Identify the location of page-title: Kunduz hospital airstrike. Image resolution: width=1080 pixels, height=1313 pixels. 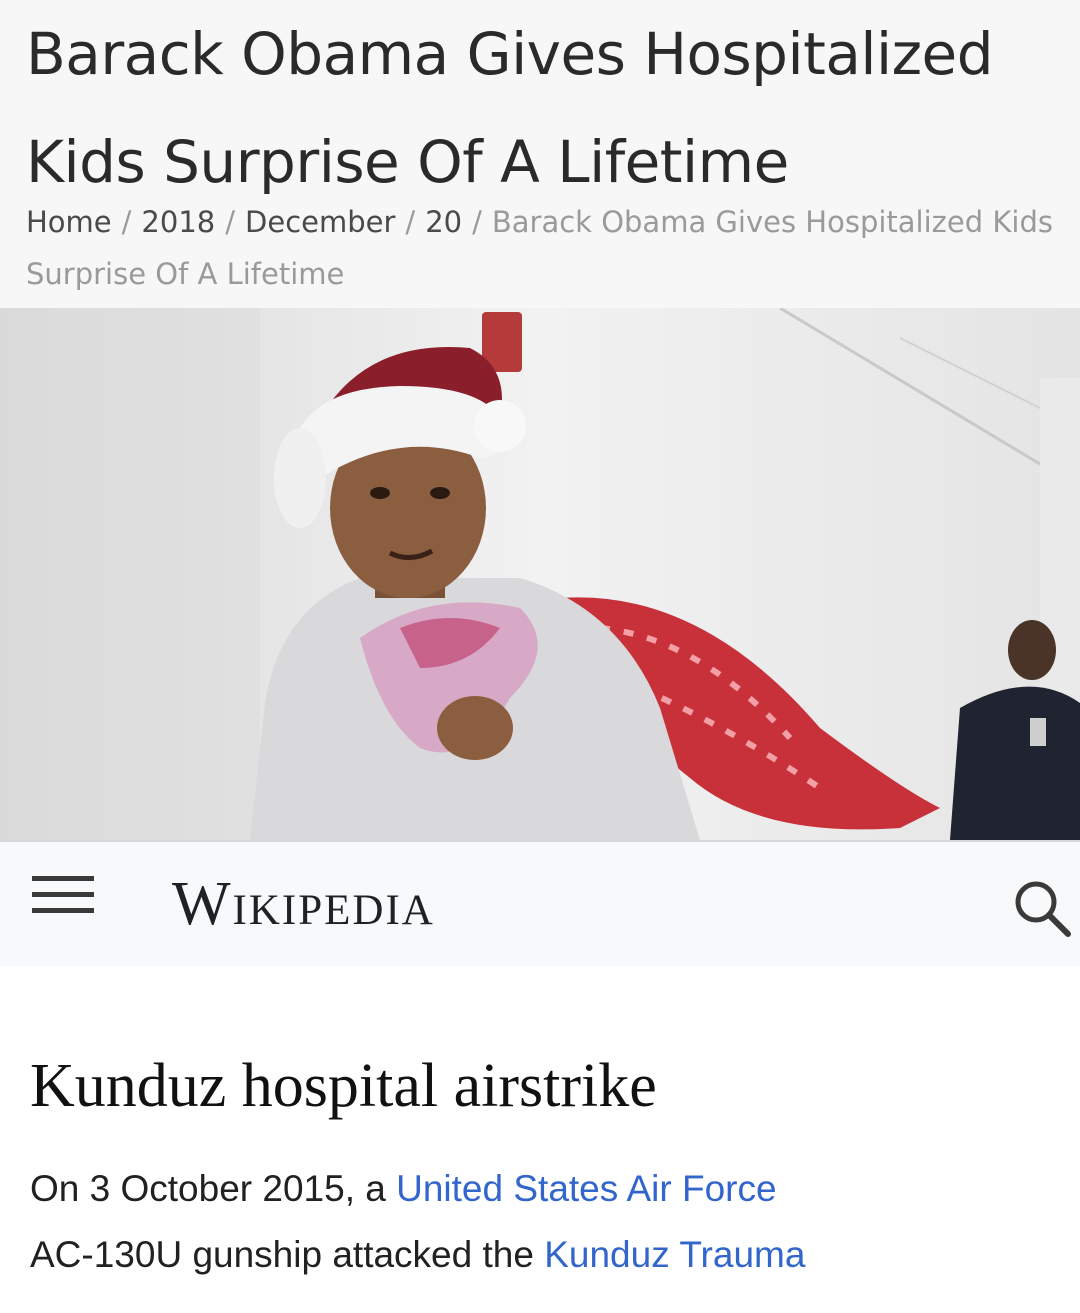
(343, 1086).